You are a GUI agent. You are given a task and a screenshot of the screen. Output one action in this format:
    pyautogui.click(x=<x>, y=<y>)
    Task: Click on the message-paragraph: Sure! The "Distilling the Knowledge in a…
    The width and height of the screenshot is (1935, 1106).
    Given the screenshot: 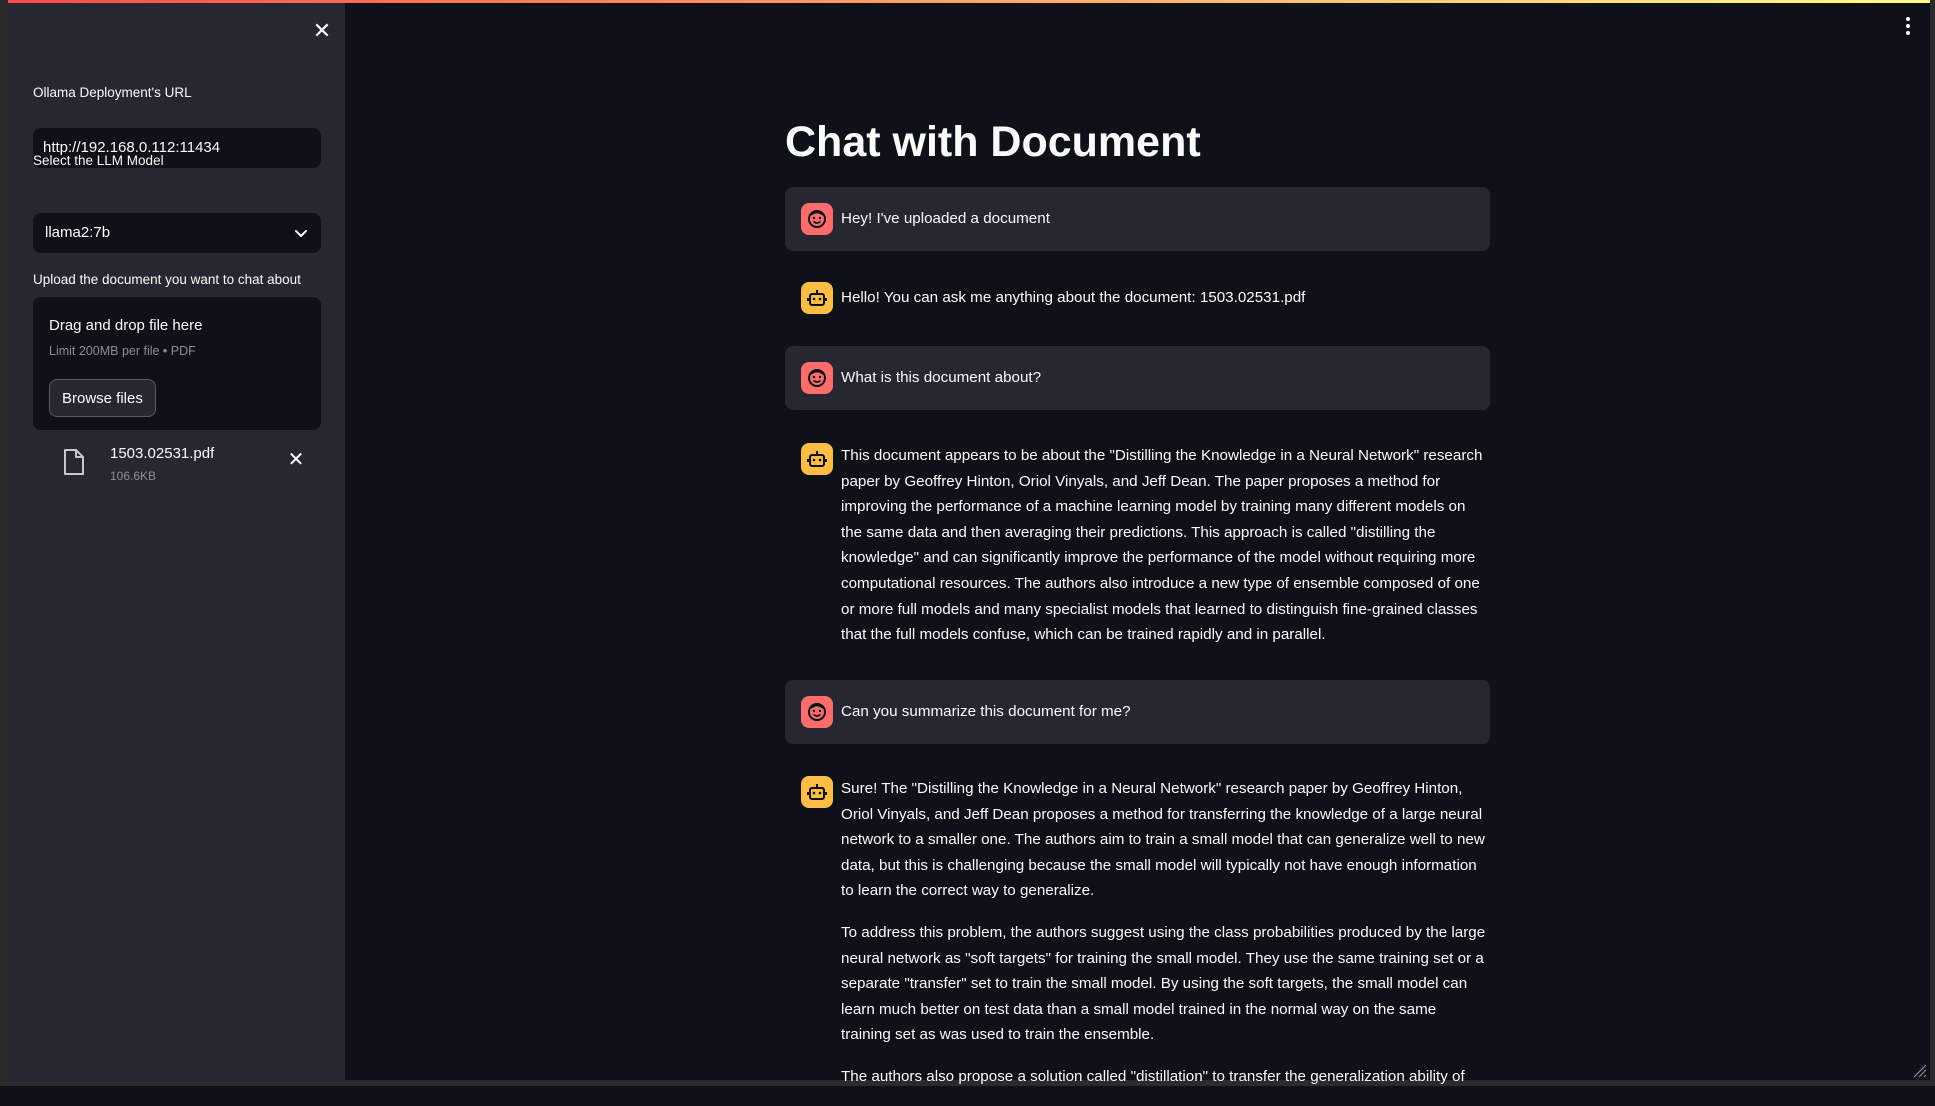 What is the action you would take?
    pyautogui.click(x=1163, y=840)
    